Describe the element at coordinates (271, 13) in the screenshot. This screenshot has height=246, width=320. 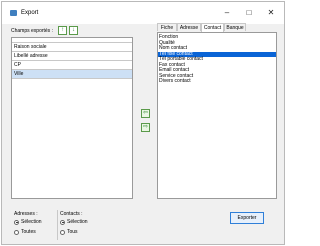
I see `close-icon: ✕` at that location.